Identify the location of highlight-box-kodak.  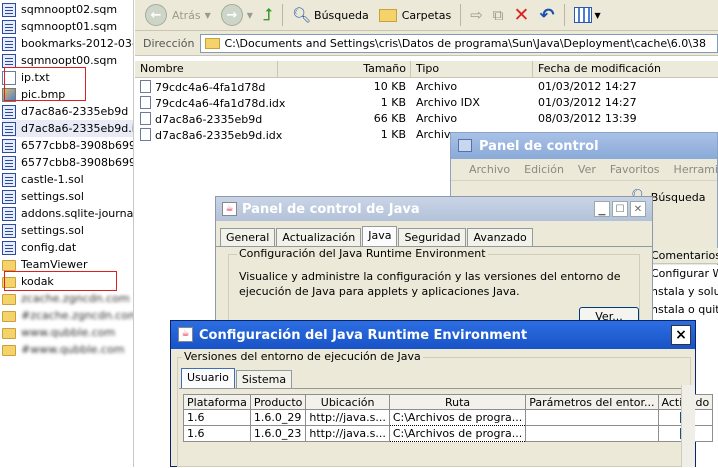
(60, 281).